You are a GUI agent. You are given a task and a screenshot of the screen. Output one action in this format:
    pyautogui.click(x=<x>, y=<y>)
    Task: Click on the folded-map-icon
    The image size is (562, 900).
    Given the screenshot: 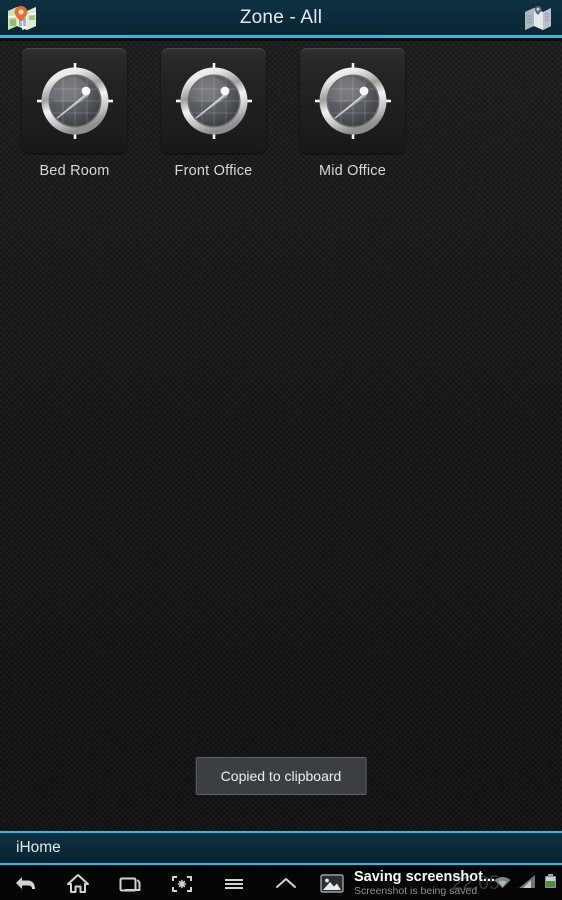 What is the action you would take?
    pyautogui.click(x=538, y=18)
    